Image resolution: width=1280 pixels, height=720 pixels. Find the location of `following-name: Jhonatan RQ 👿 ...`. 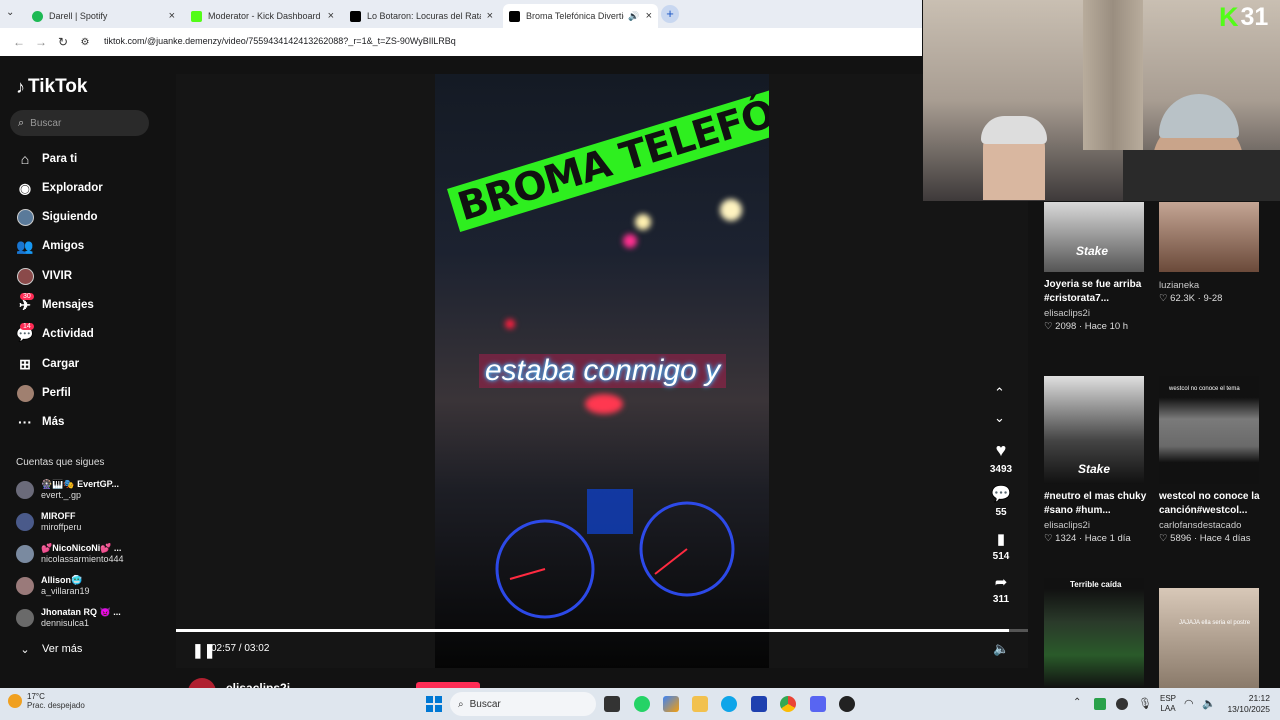

following-name: Jhonatan RQ 👿 ... is located at coordinates (81, 612).